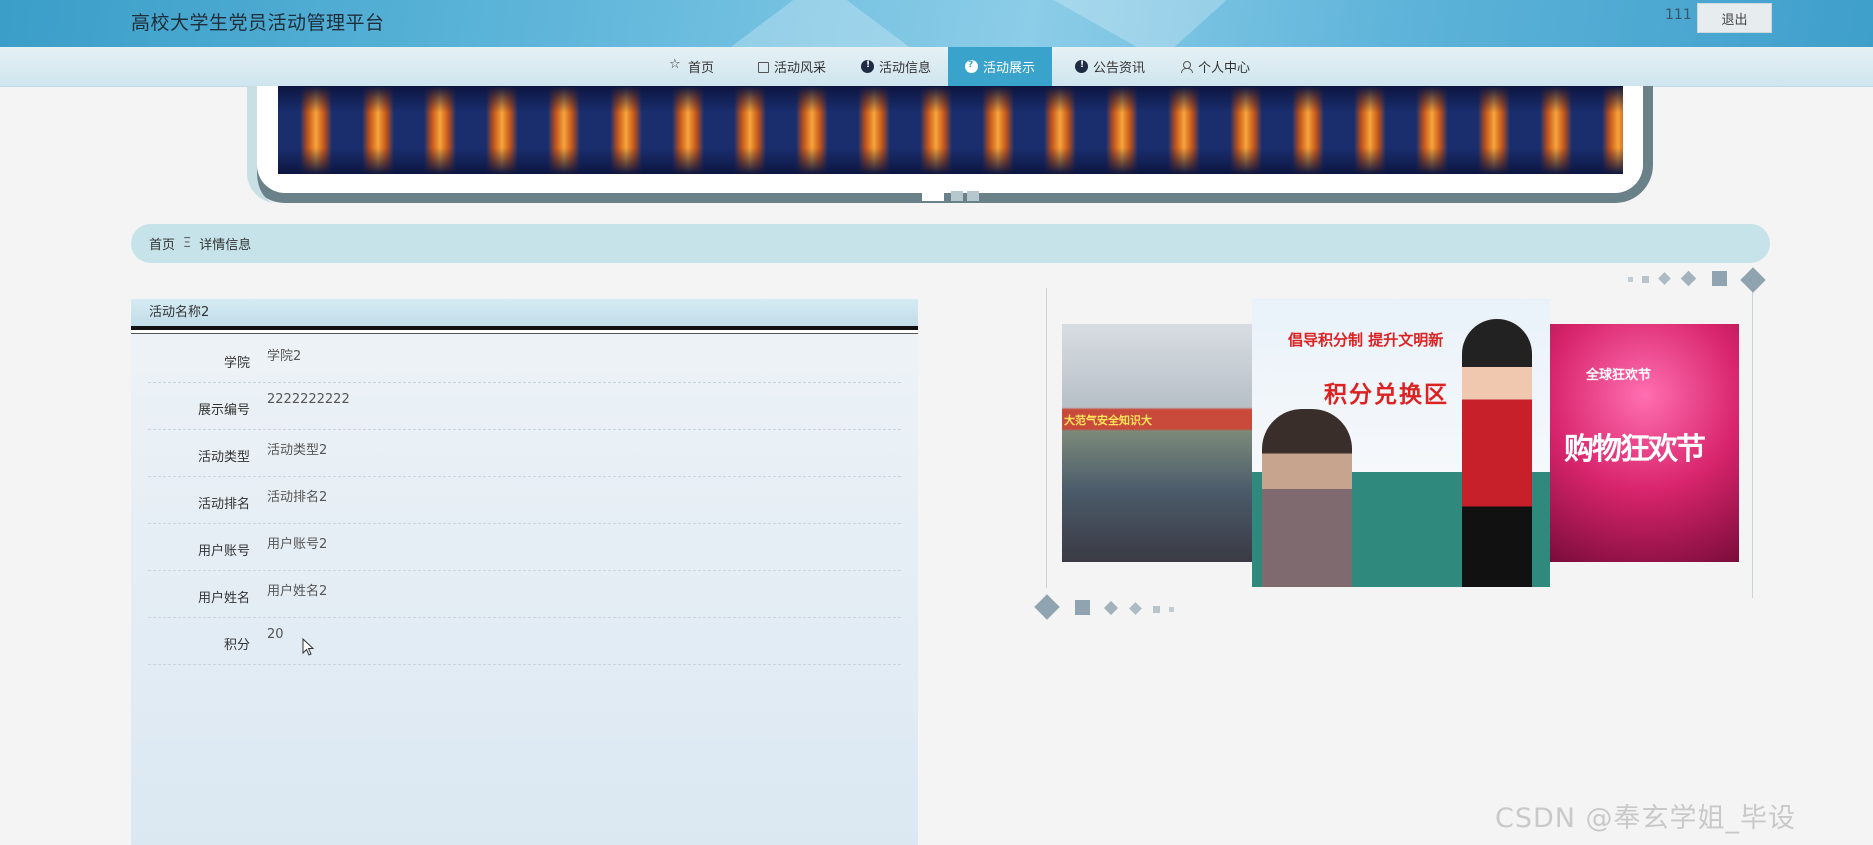  Describe the element at coordinates (524, 314) in the screenshot. I see `detail-title: 活动名称2` at that location.